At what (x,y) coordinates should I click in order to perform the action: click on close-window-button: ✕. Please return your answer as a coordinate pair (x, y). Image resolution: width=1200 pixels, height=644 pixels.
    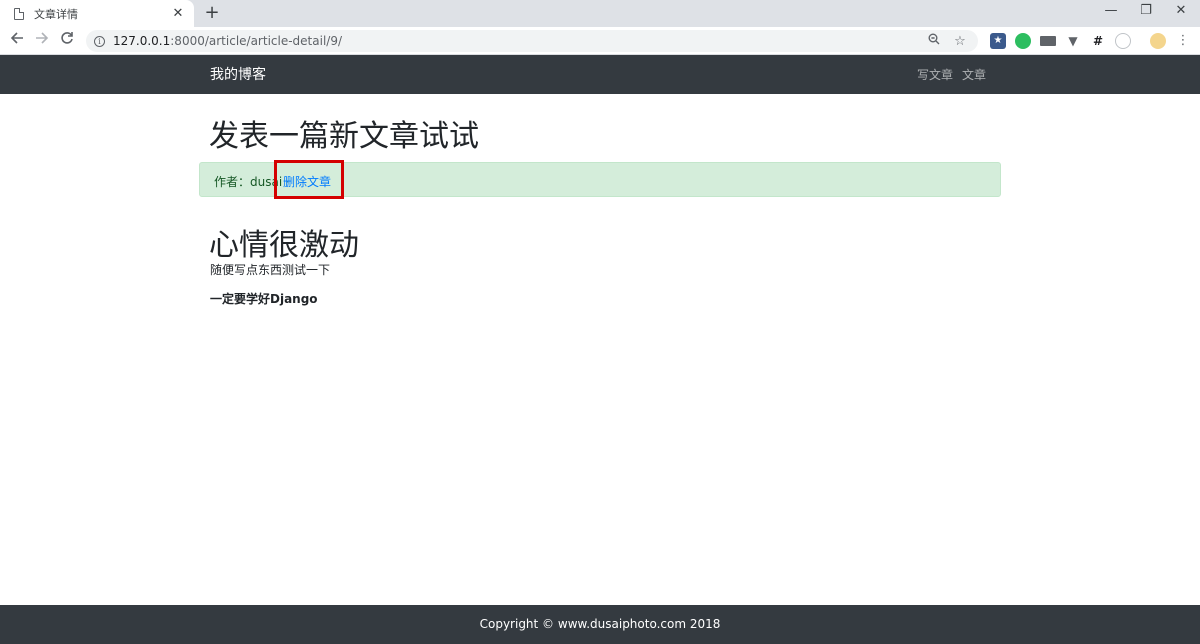
    Looking at the image, I should click on (1181, 12).